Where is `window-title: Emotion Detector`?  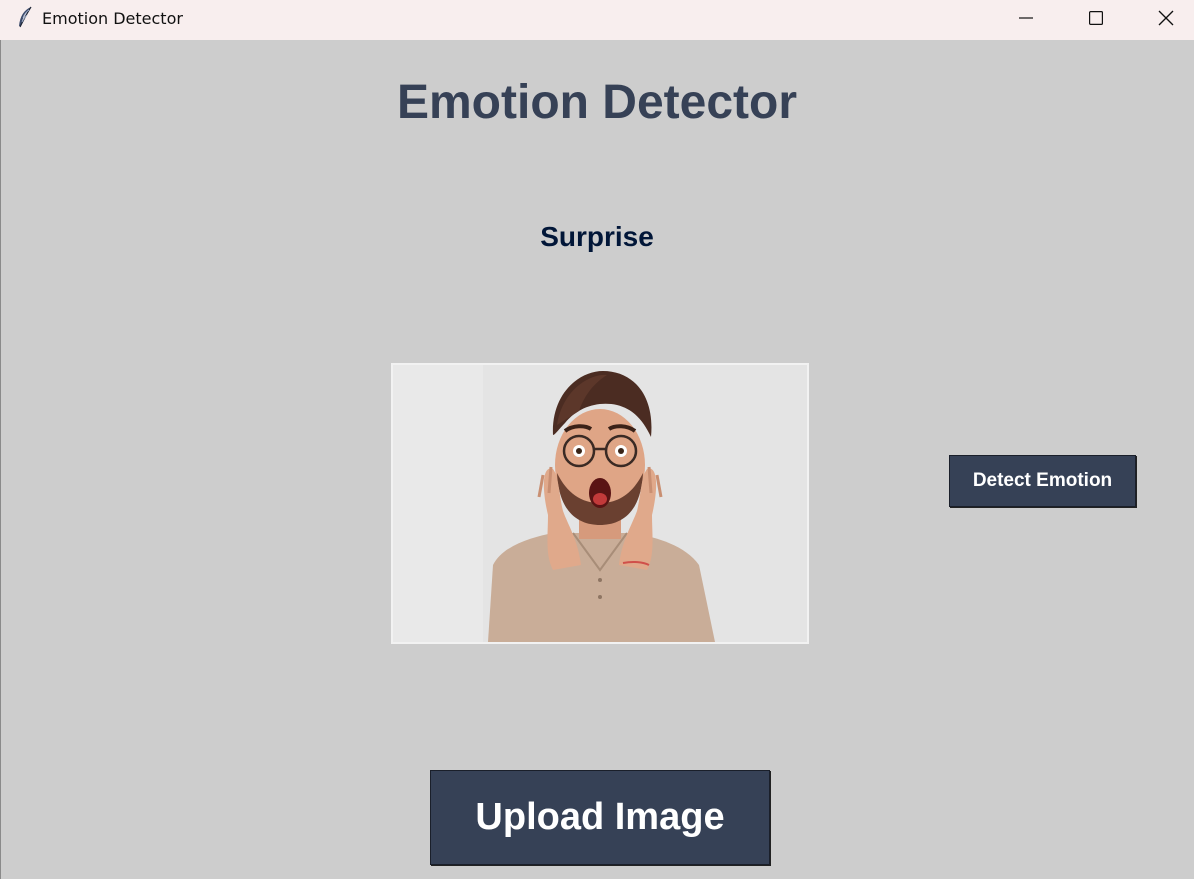
window-title: Emotion Detector is located at coordinates (112, 18).